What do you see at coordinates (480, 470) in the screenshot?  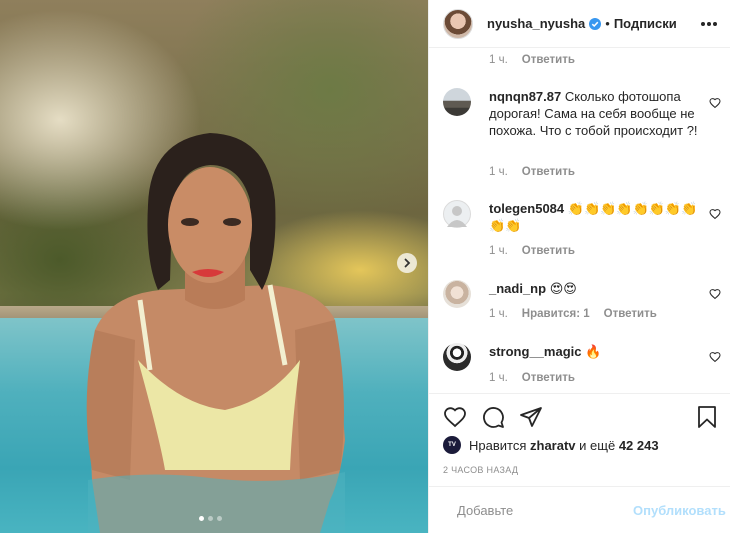 I see `post-timestamp: 2 ЧАСОВ НАЗАД` at bounding box center [480, 470].